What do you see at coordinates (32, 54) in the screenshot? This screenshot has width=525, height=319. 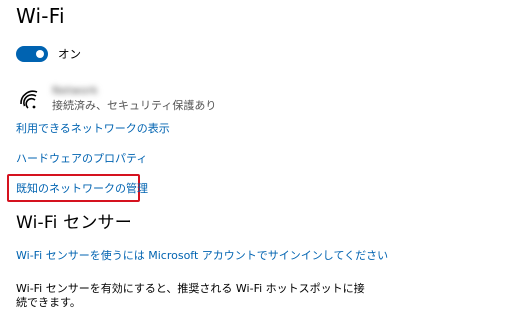 I see `wifi-toggle` at bounding box center [32, 54].